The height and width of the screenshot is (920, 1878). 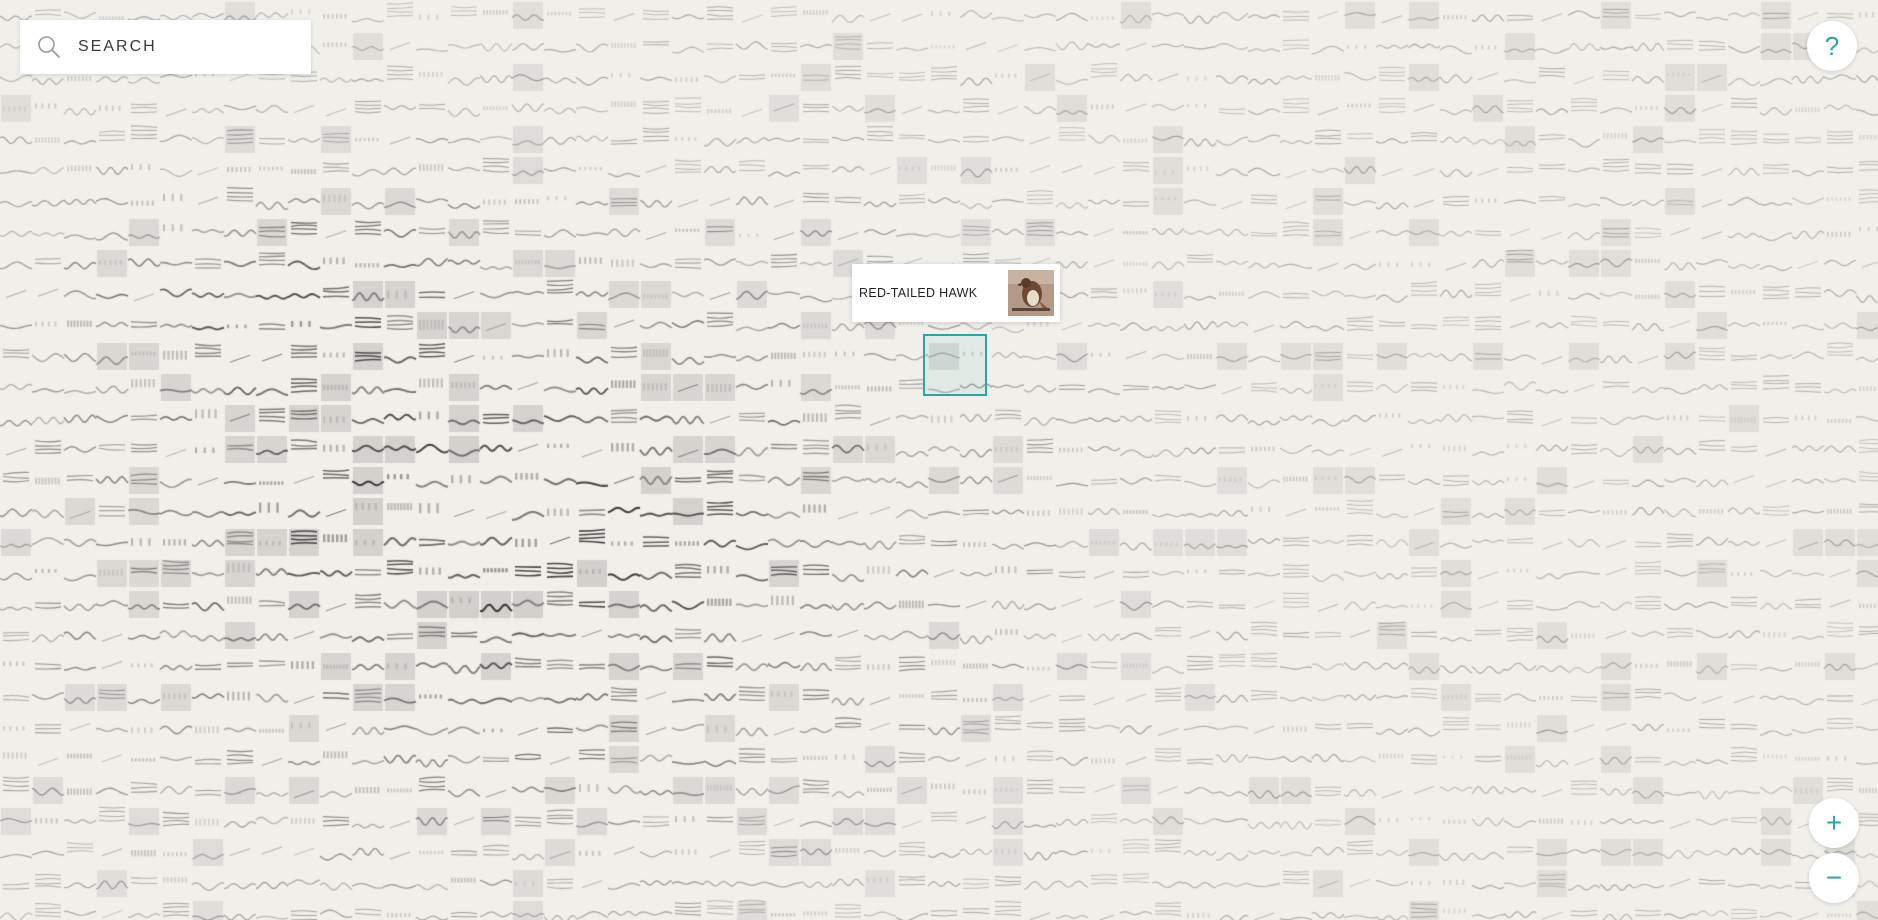 What do you see at coordinates (49, 47) in the screenshot?
I see `search-icon` at bounding box center [49, 47].